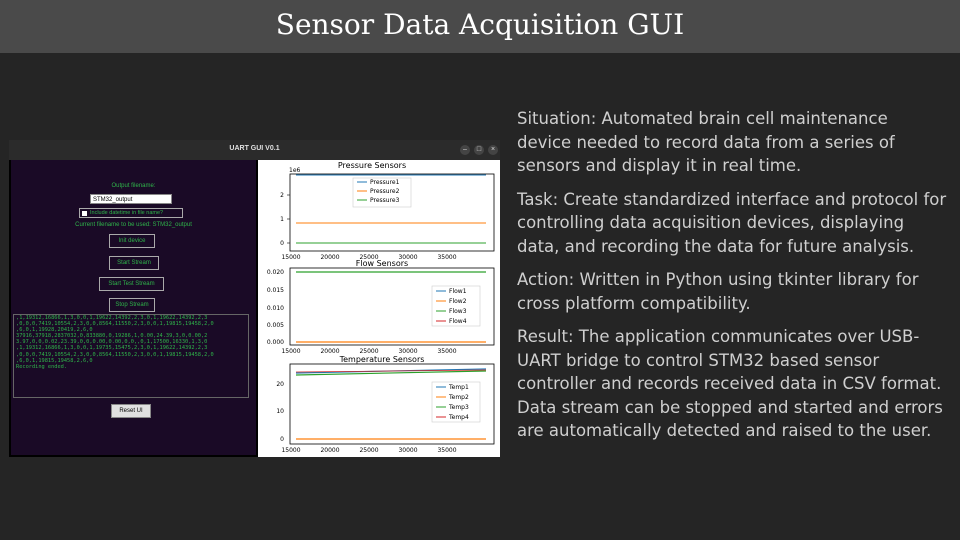  I want to click on pressure-xtick: 20000, so click(329, 257).